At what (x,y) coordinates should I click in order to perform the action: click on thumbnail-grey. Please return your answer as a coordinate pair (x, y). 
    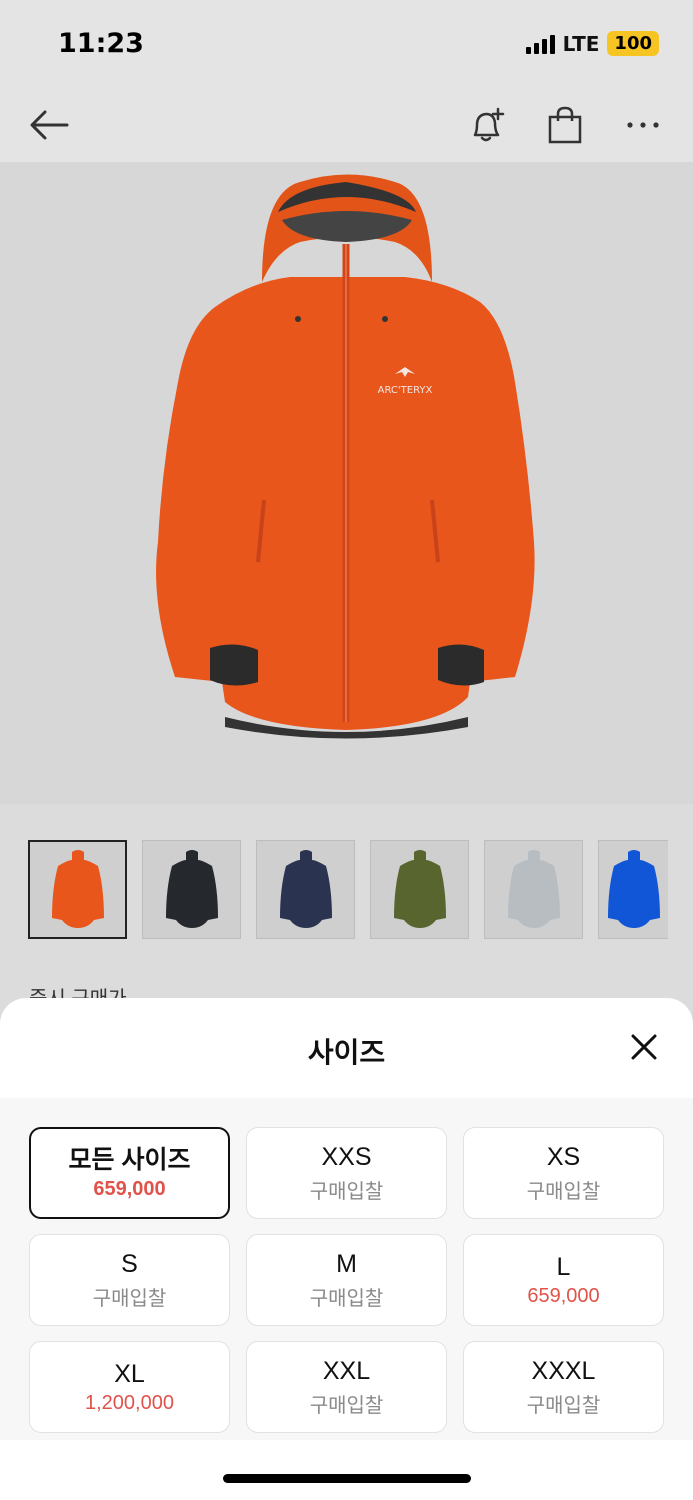
    Looking at the image, I should click on (533, 889).